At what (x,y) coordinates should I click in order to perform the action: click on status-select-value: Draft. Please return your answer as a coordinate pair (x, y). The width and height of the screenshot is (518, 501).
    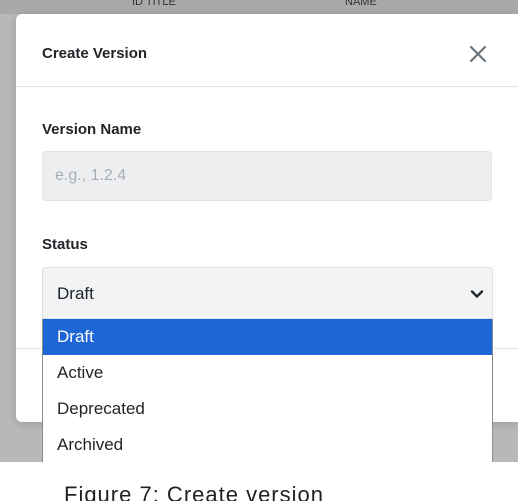
    Looking at the image, I should click on (75, 293).